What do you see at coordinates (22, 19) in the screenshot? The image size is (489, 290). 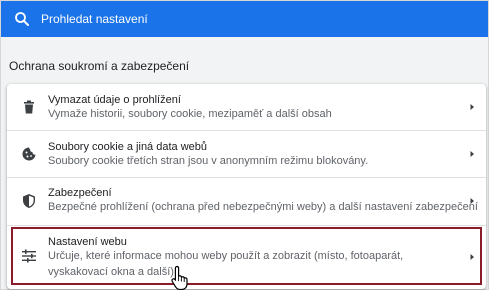 I see `search-icon` at bounding box center [22, 19].